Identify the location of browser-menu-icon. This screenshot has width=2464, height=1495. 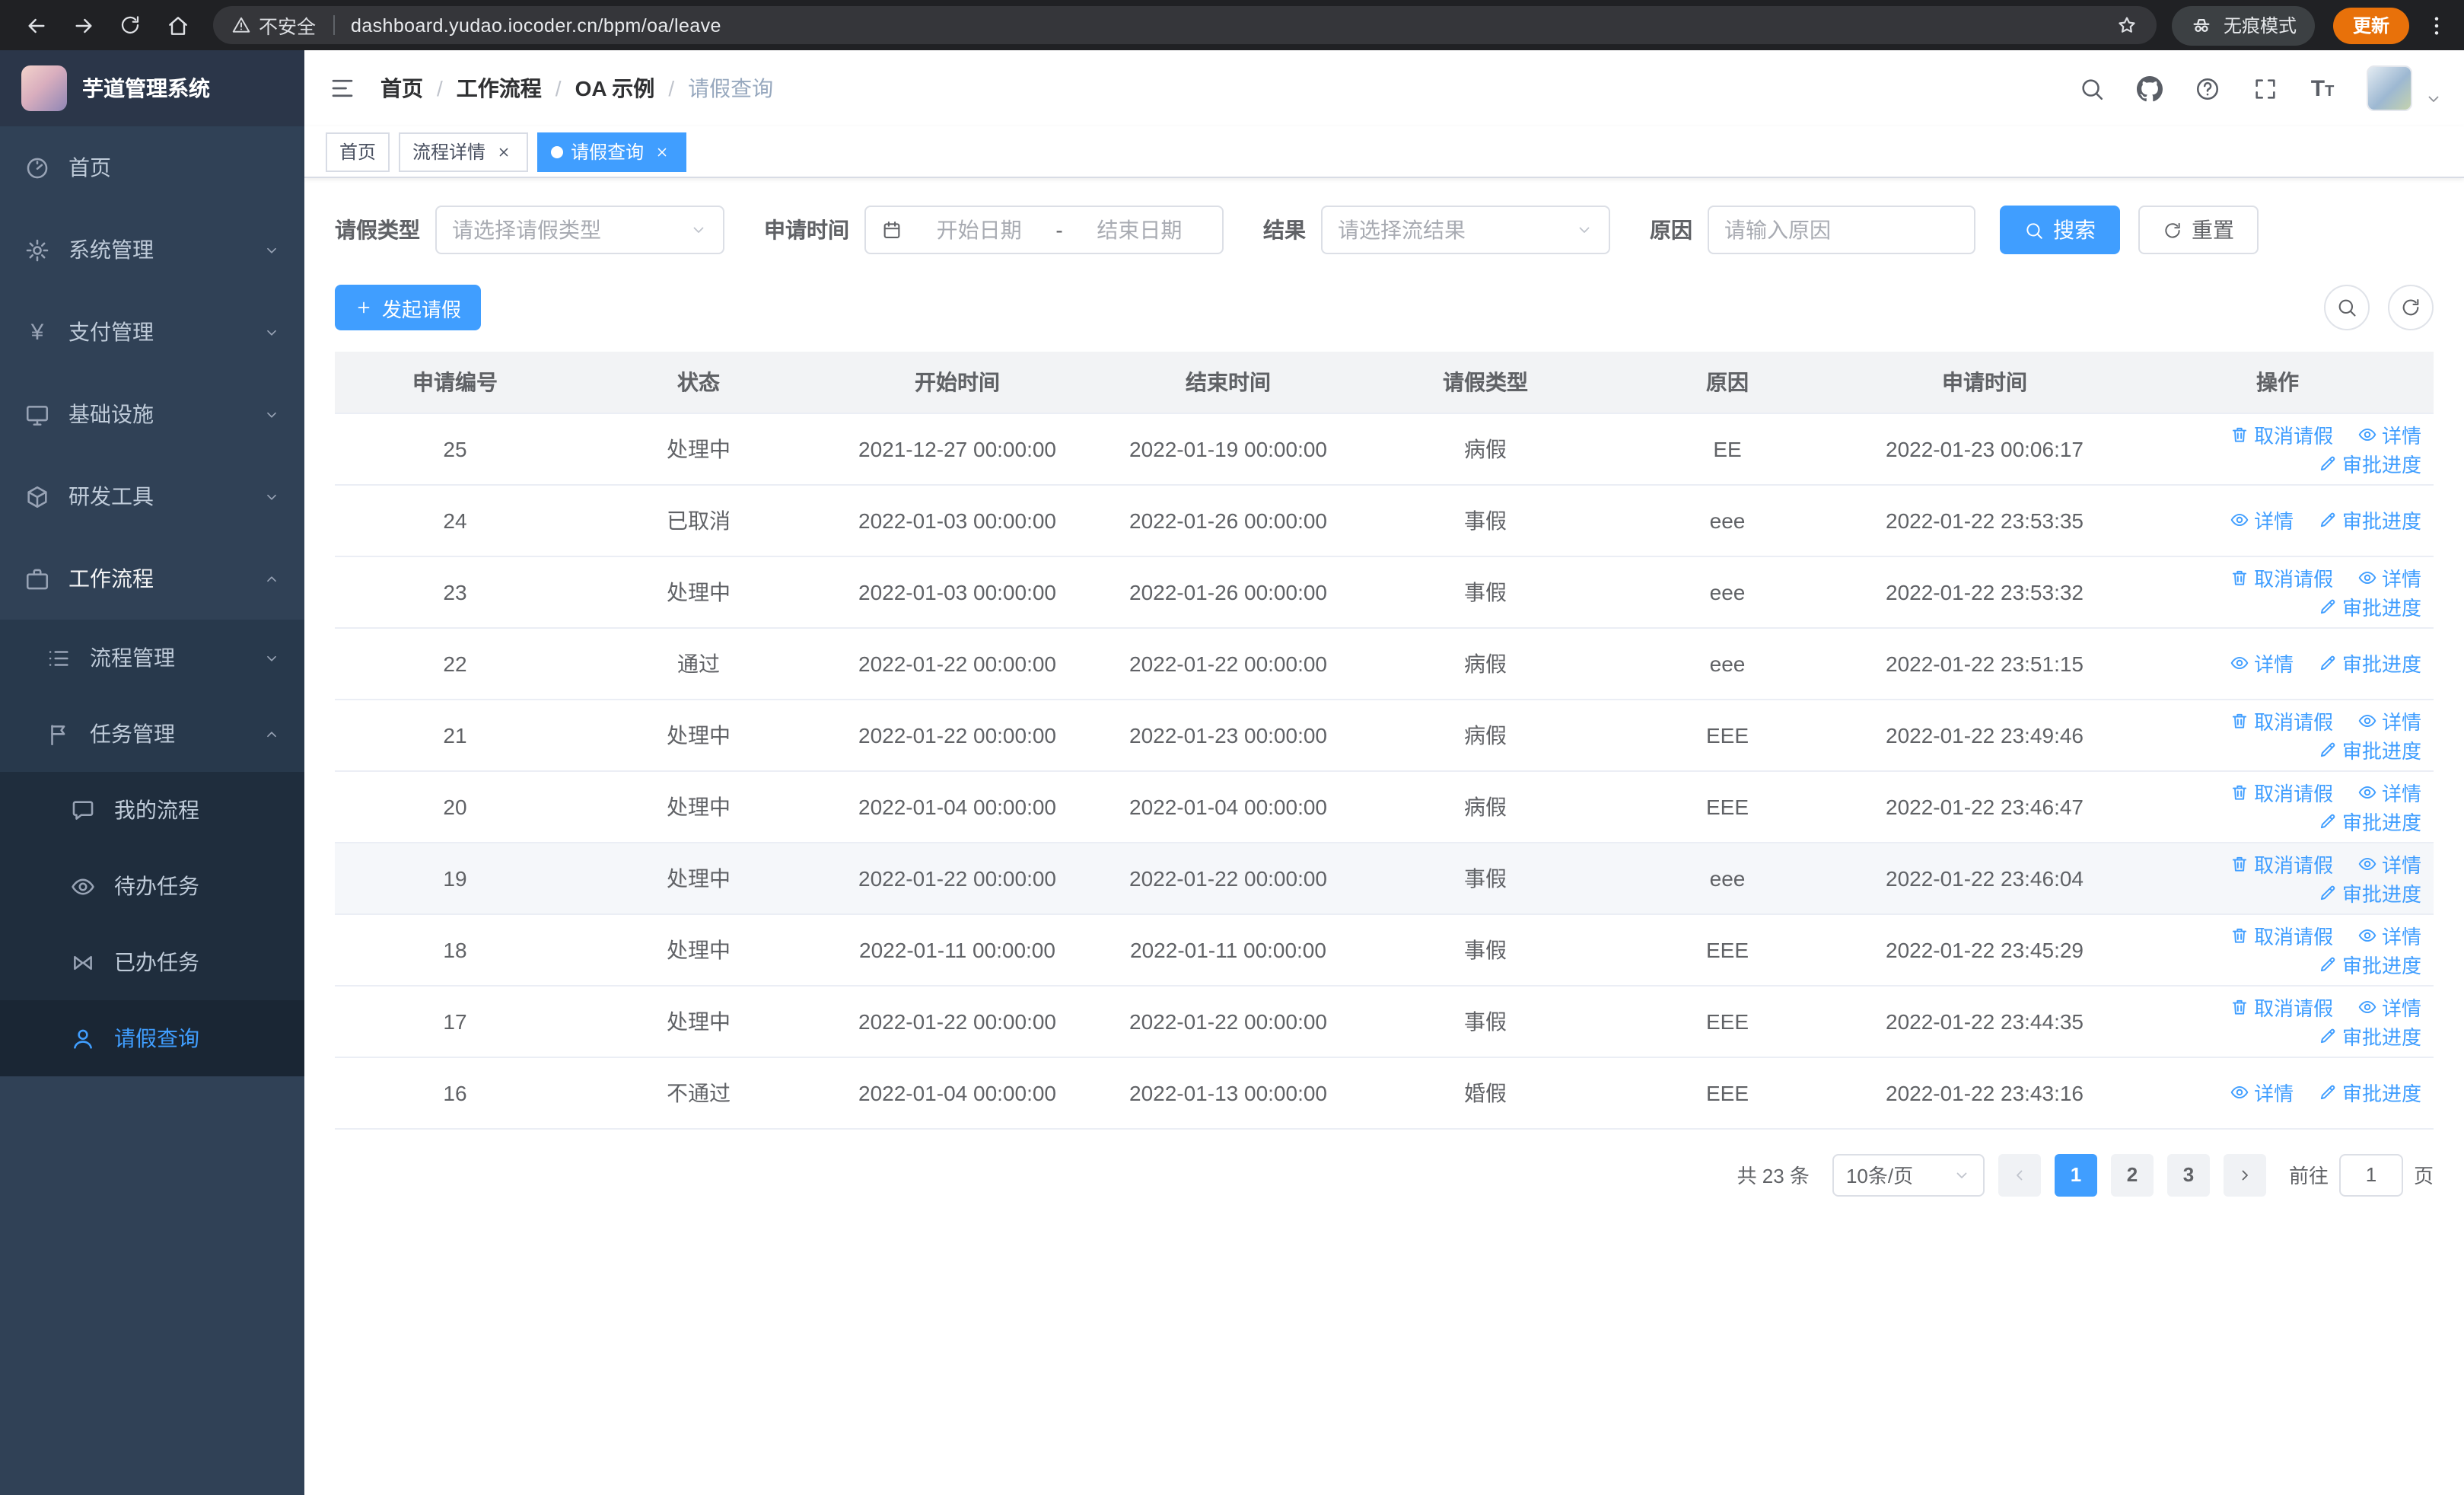
(2436, 25).